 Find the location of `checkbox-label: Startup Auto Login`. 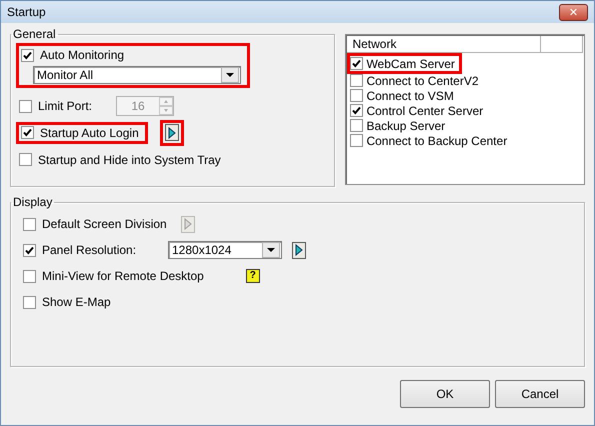

checkbox-label: Startup Auto Login is located at coordinates (89, 133).